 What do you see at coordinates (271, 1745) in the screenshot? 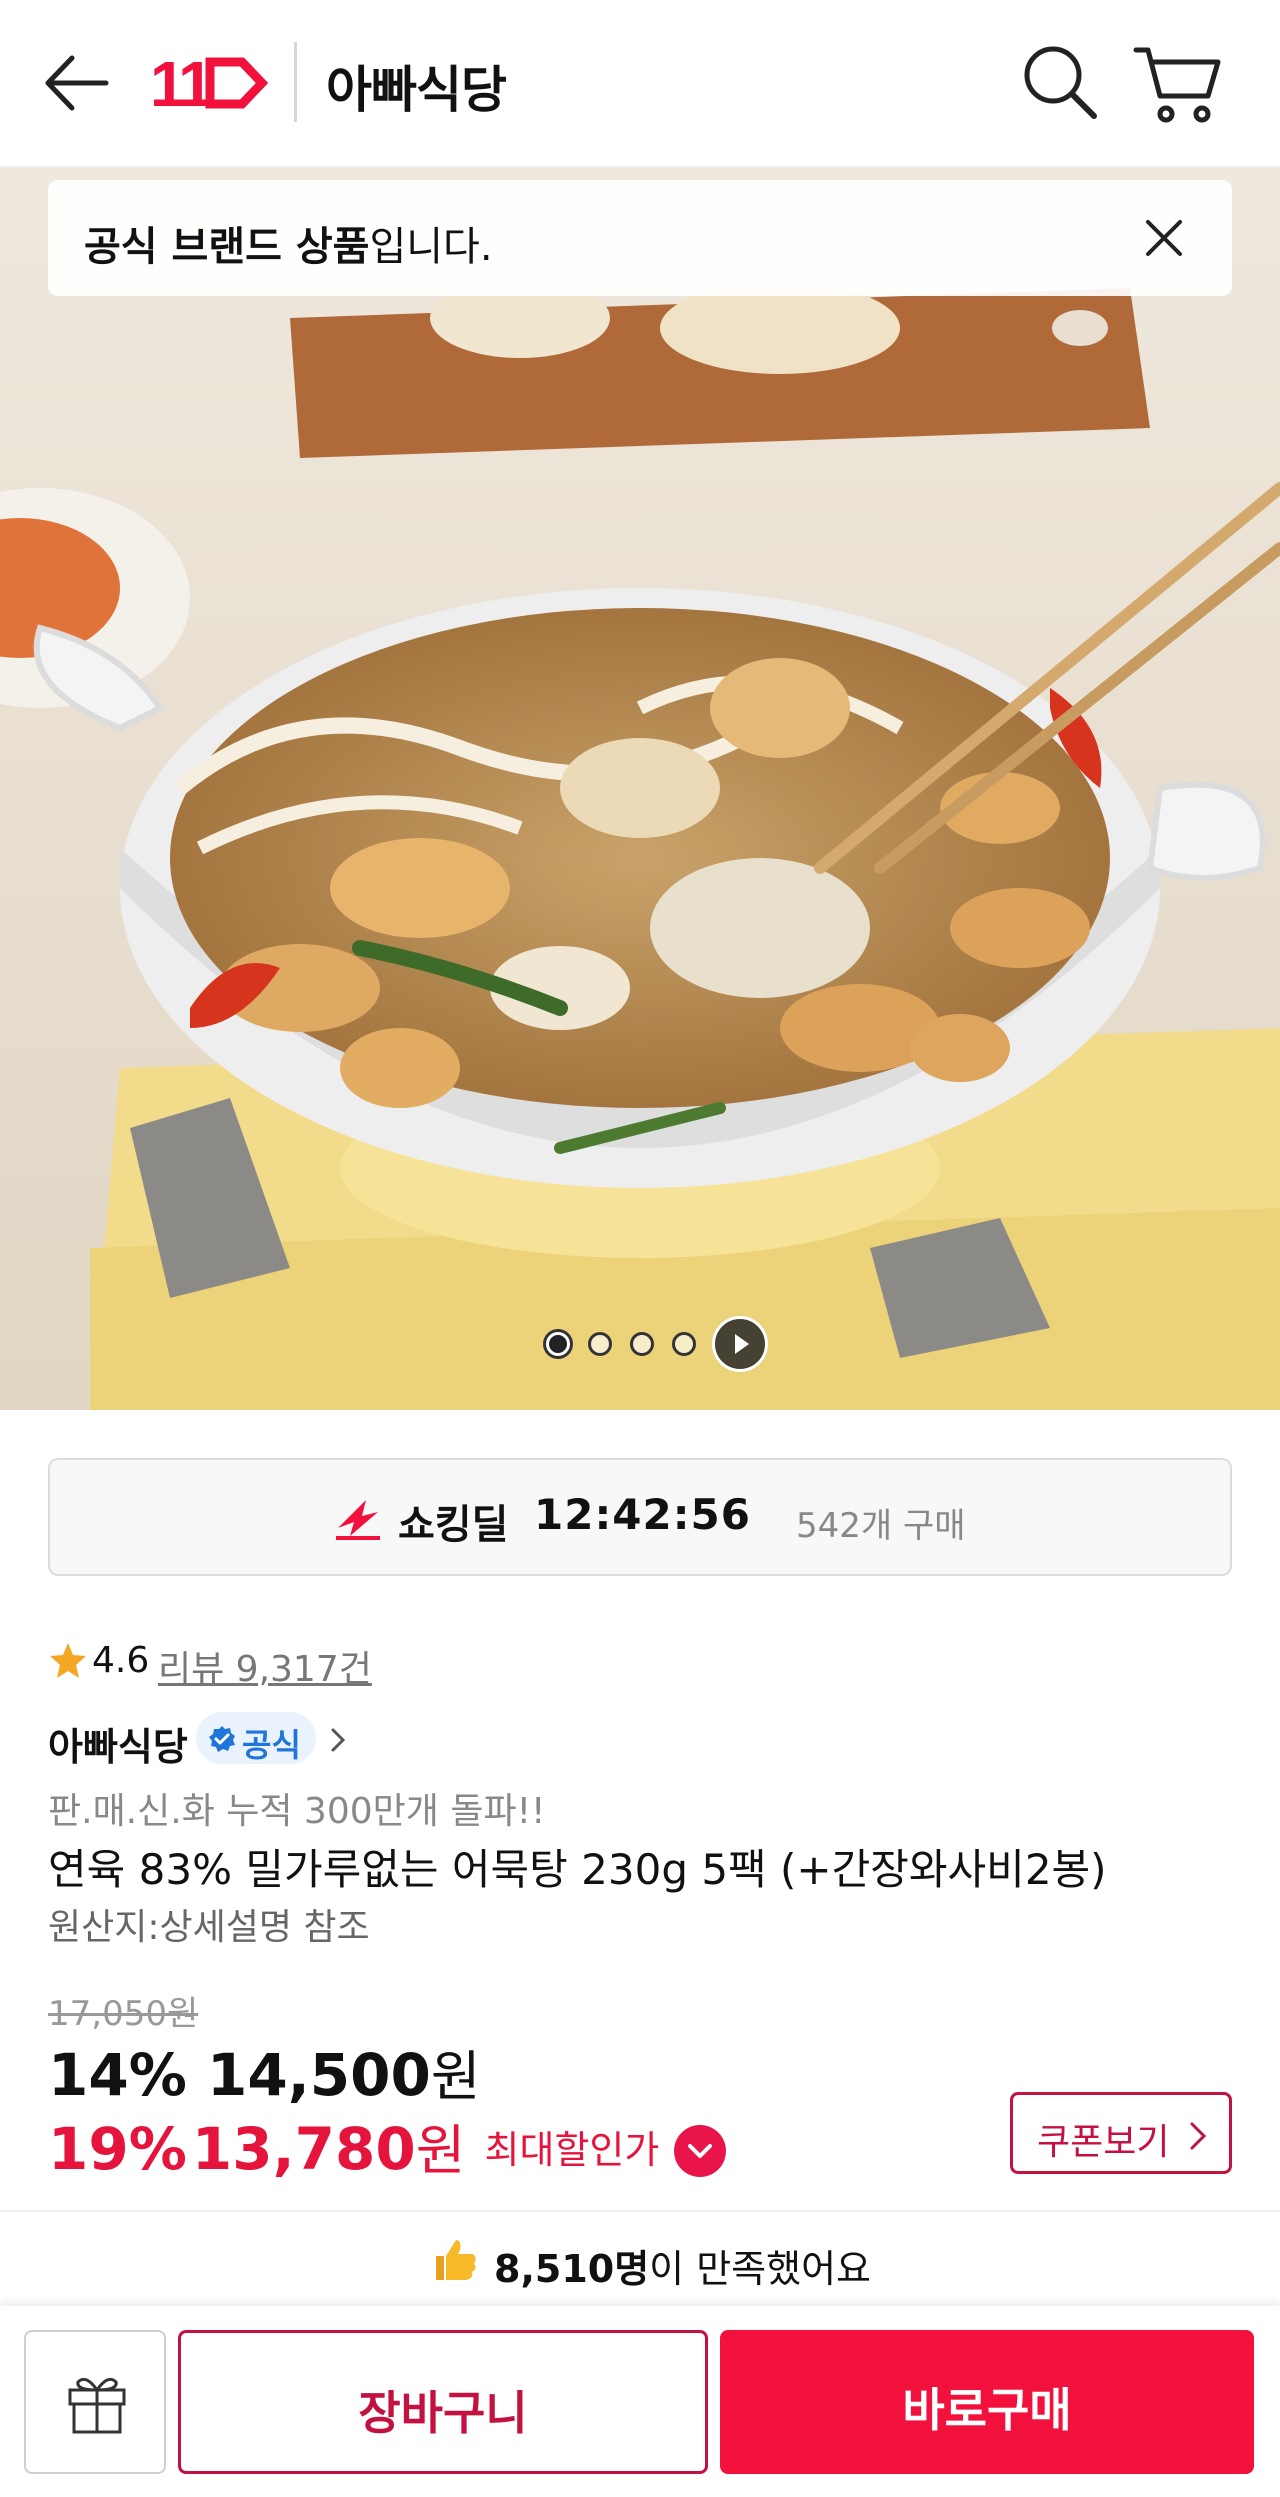
I see `official-badge-label: 공식` at bounding box center [271, 1745].